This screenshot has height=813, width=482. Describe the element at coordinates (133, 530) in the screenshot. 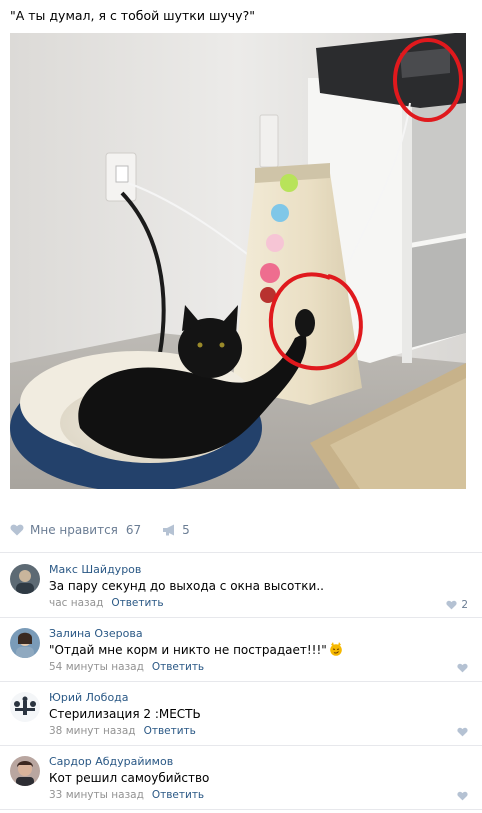

I see `like-count: 67` at that location.